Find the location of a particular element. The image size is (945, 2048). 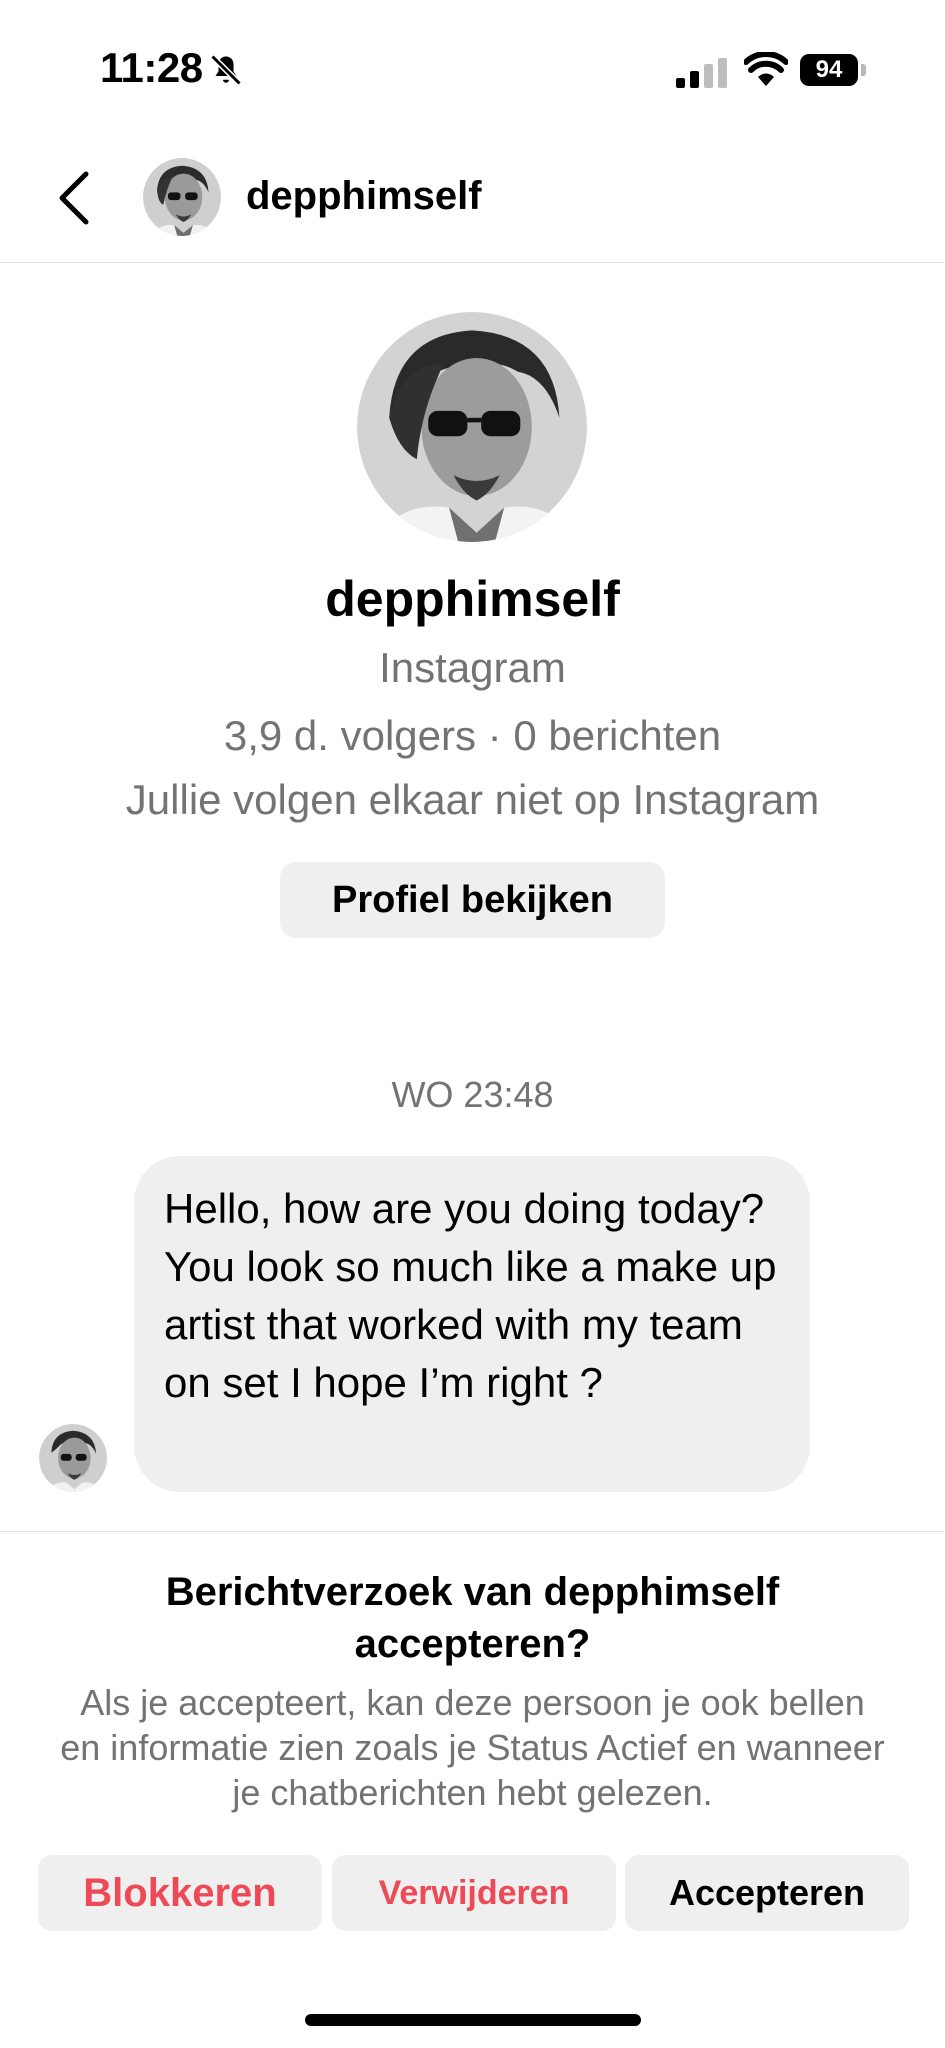

cellular-signal-icon is located at coordinates (701, 73).